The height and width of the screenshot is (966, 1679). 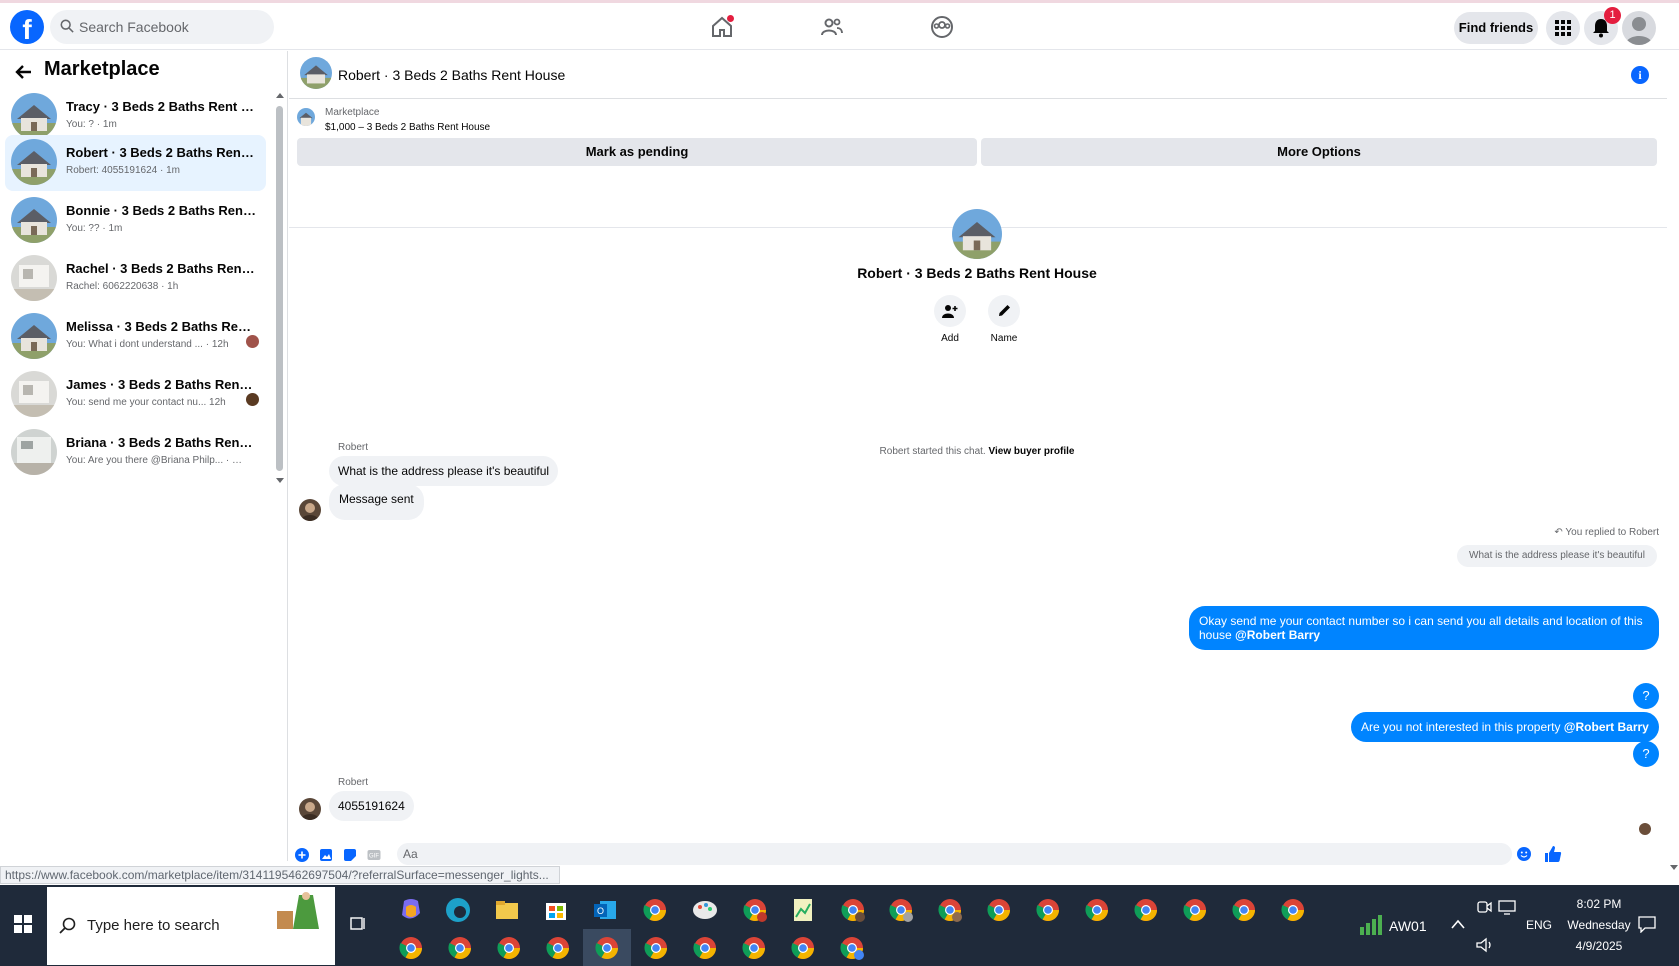 What do you see at coordinates (954, 854) in the screenshot?
I see `message-input: Aa` at bounding box center [954, 854].